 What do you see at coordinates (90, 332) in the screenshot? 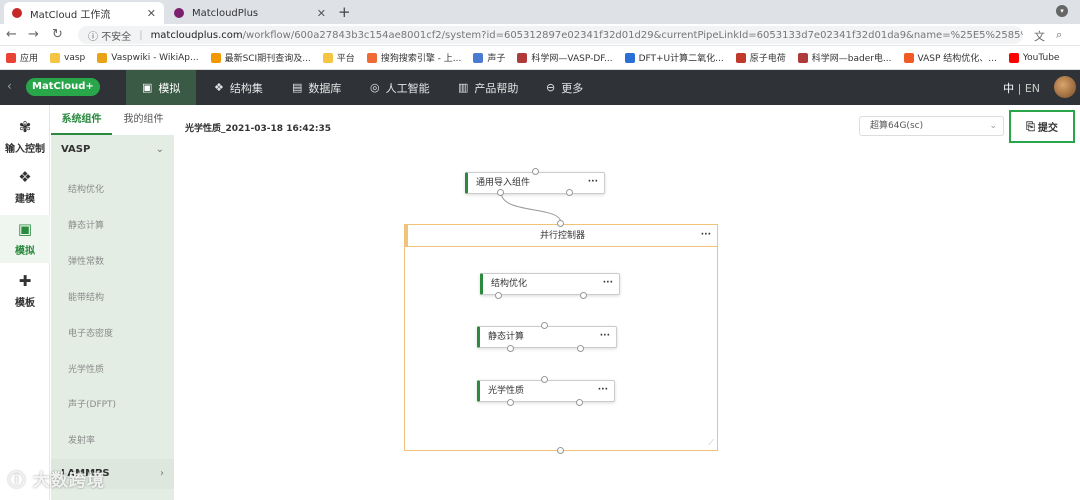
I see `component-dos: 电子态密度` at bounding box center [90, 332].